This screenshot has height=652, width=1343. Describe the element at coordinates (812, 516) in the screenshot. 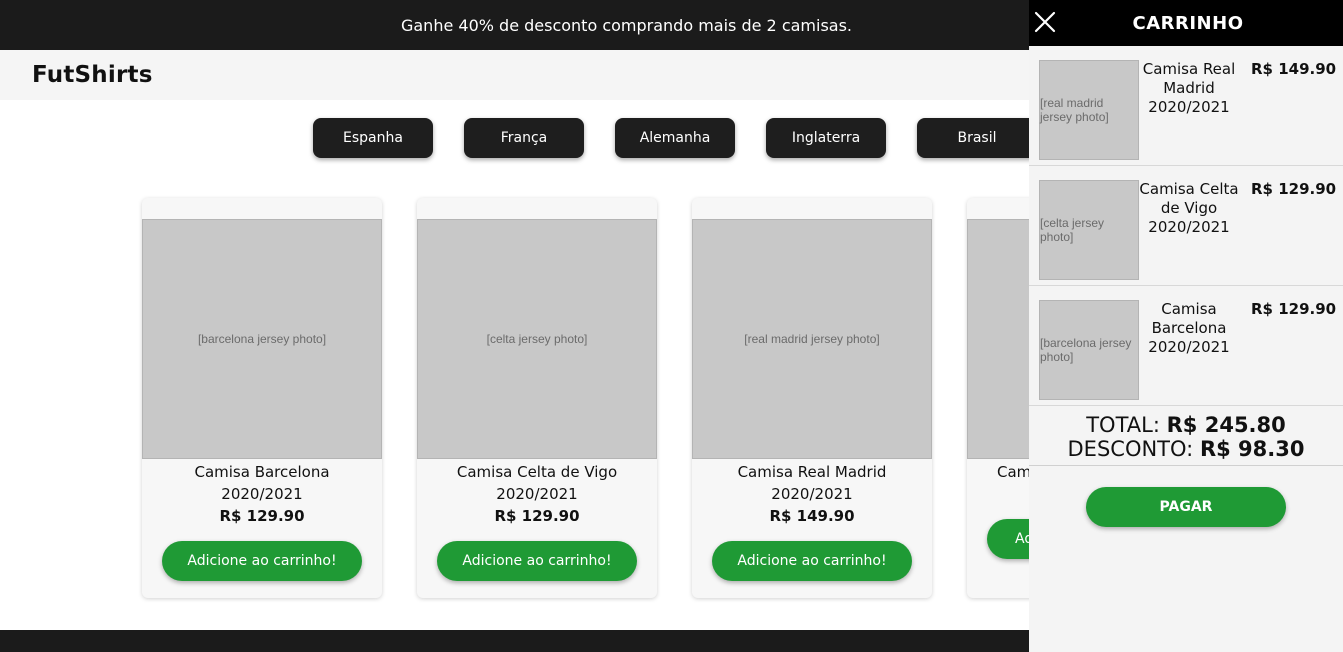

I see `product-price: R$ 149.90` at that location.